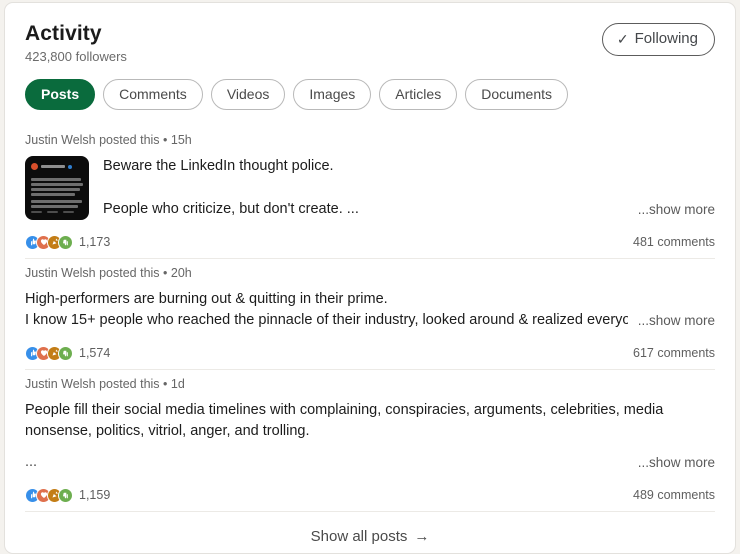 The width and height of the screenshot is (740, 554). I want to click on thumbnail-author-line, so click(53, 166).